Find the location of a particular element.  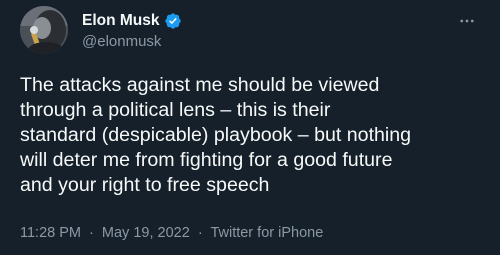

tweet-date: May 19, 2022 is located at coordinates (146, 233).